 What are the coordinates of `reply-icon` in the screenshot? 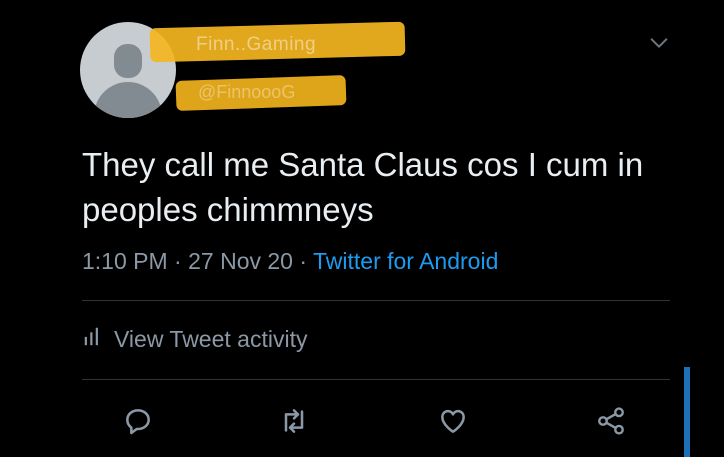 It's located at (138, 422).